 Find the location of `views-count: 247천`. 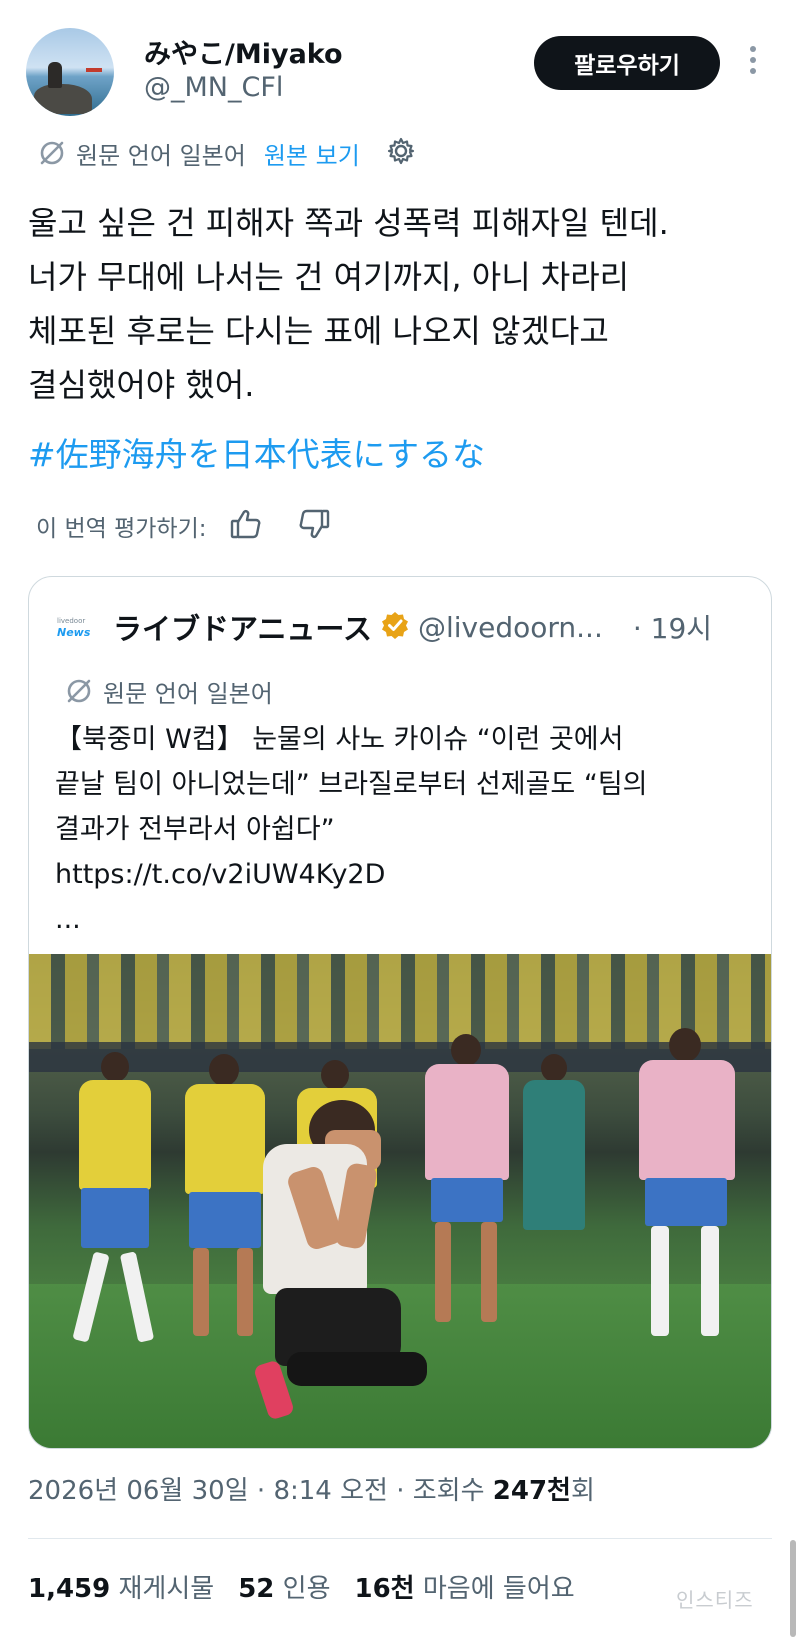

views-count: 247천 is located at coordinates (531, 1491).